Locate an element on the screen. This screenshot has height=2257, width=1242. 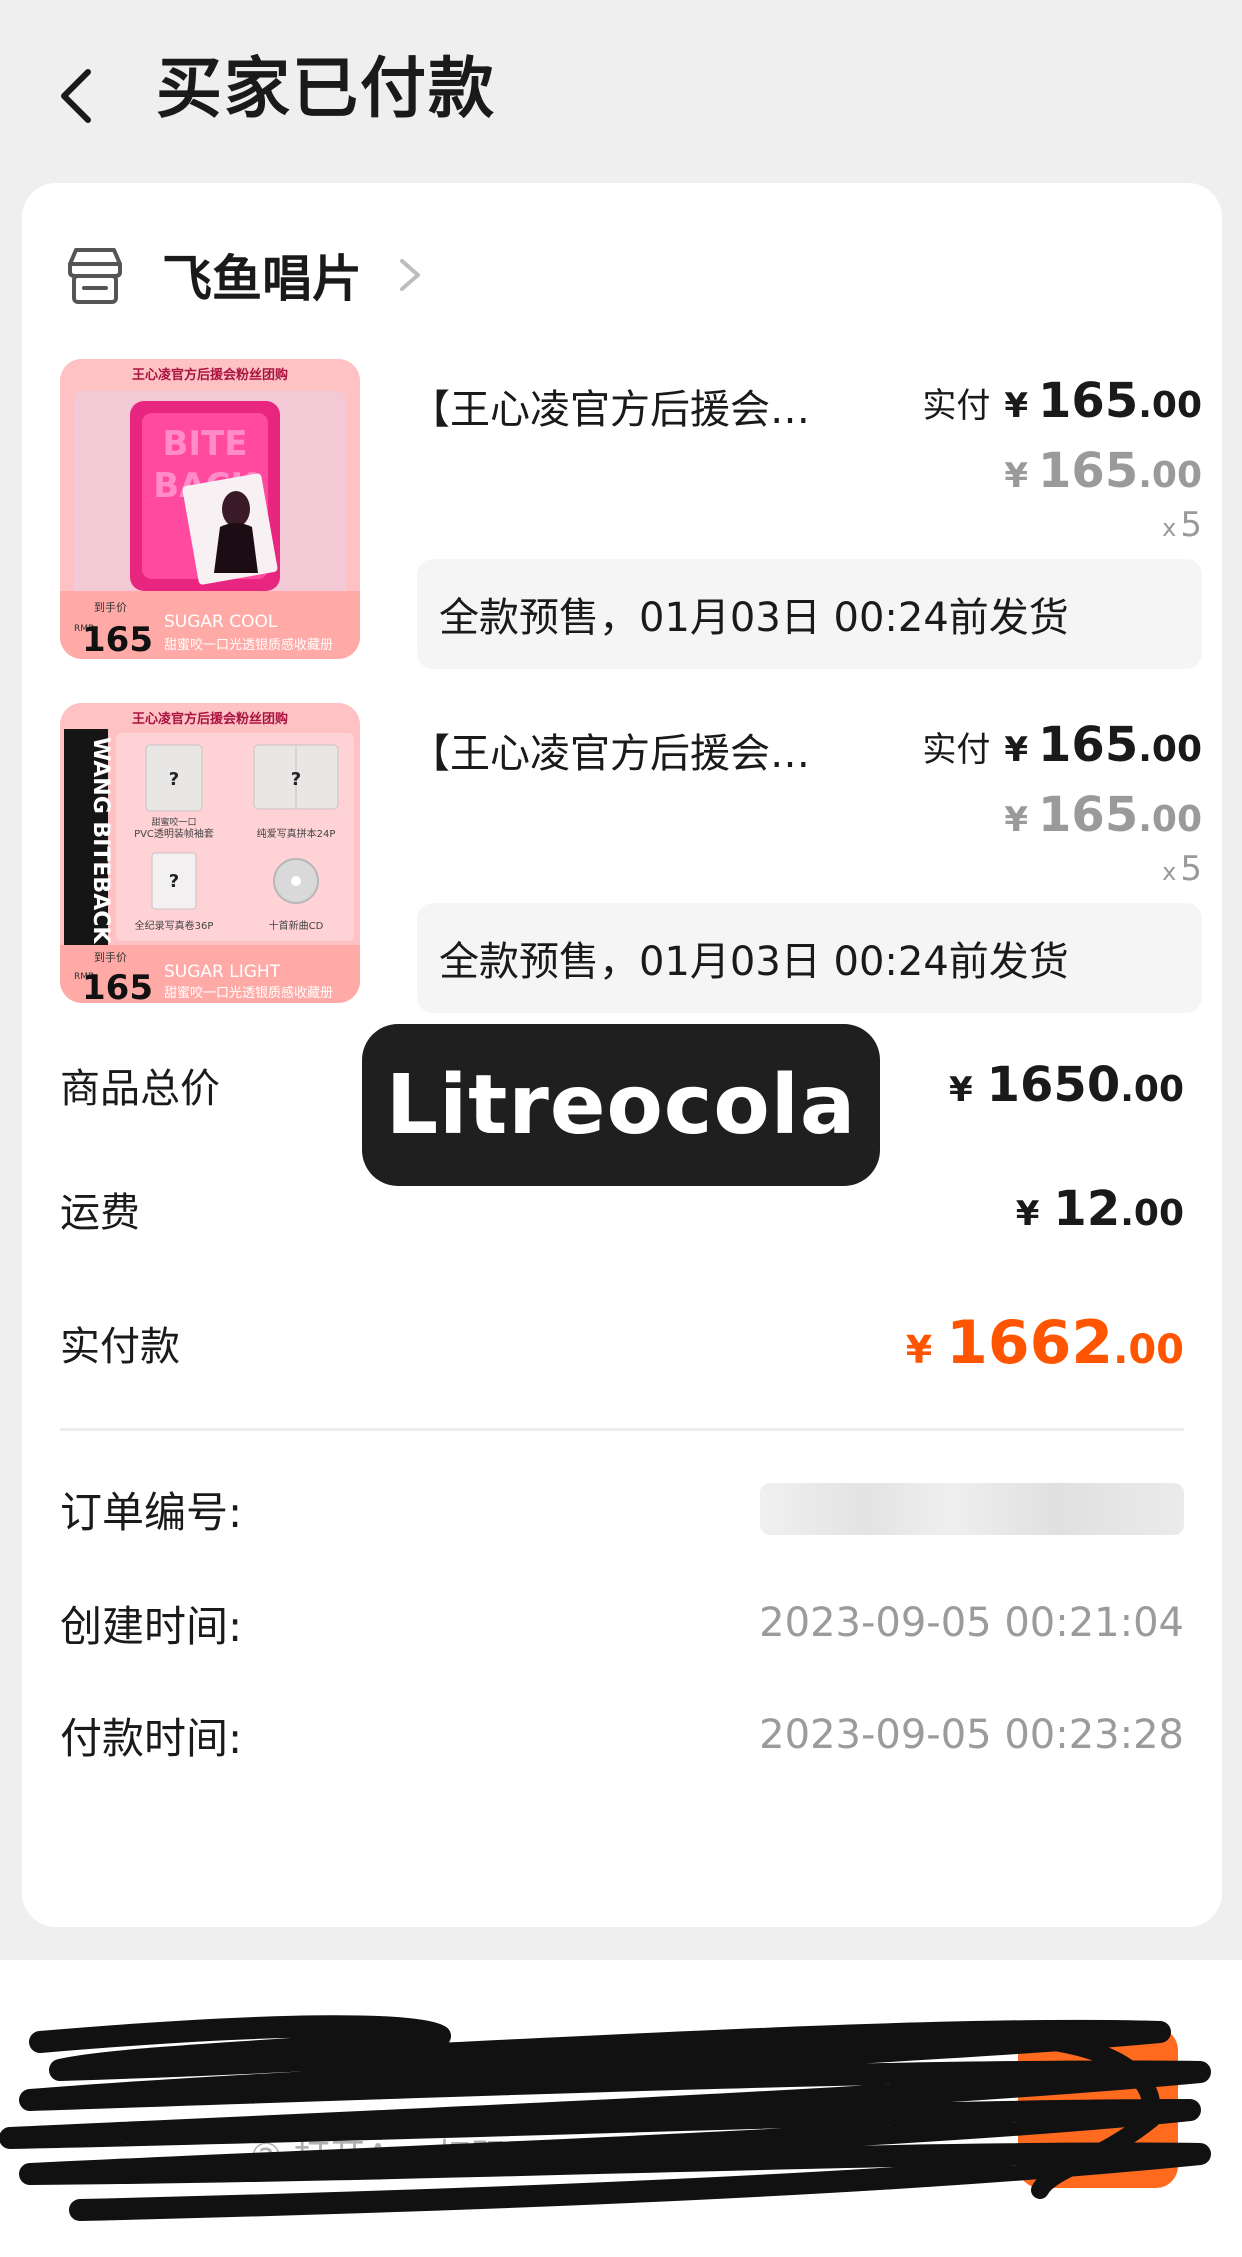
shipping-decimal: .00 is located at coordinates (1152, 1213).